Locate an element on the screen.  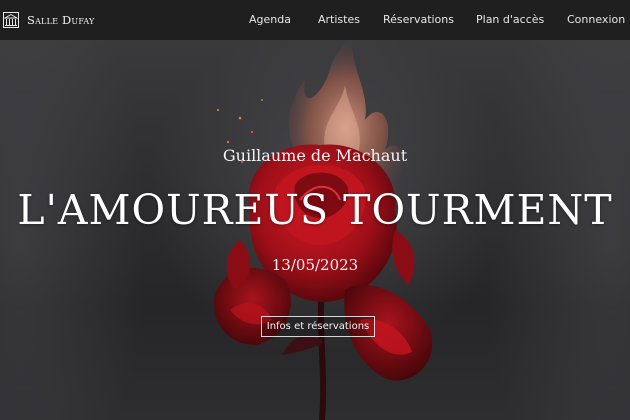
composer-name: Guillaume de Machaut is located at coordinates (315, 155).